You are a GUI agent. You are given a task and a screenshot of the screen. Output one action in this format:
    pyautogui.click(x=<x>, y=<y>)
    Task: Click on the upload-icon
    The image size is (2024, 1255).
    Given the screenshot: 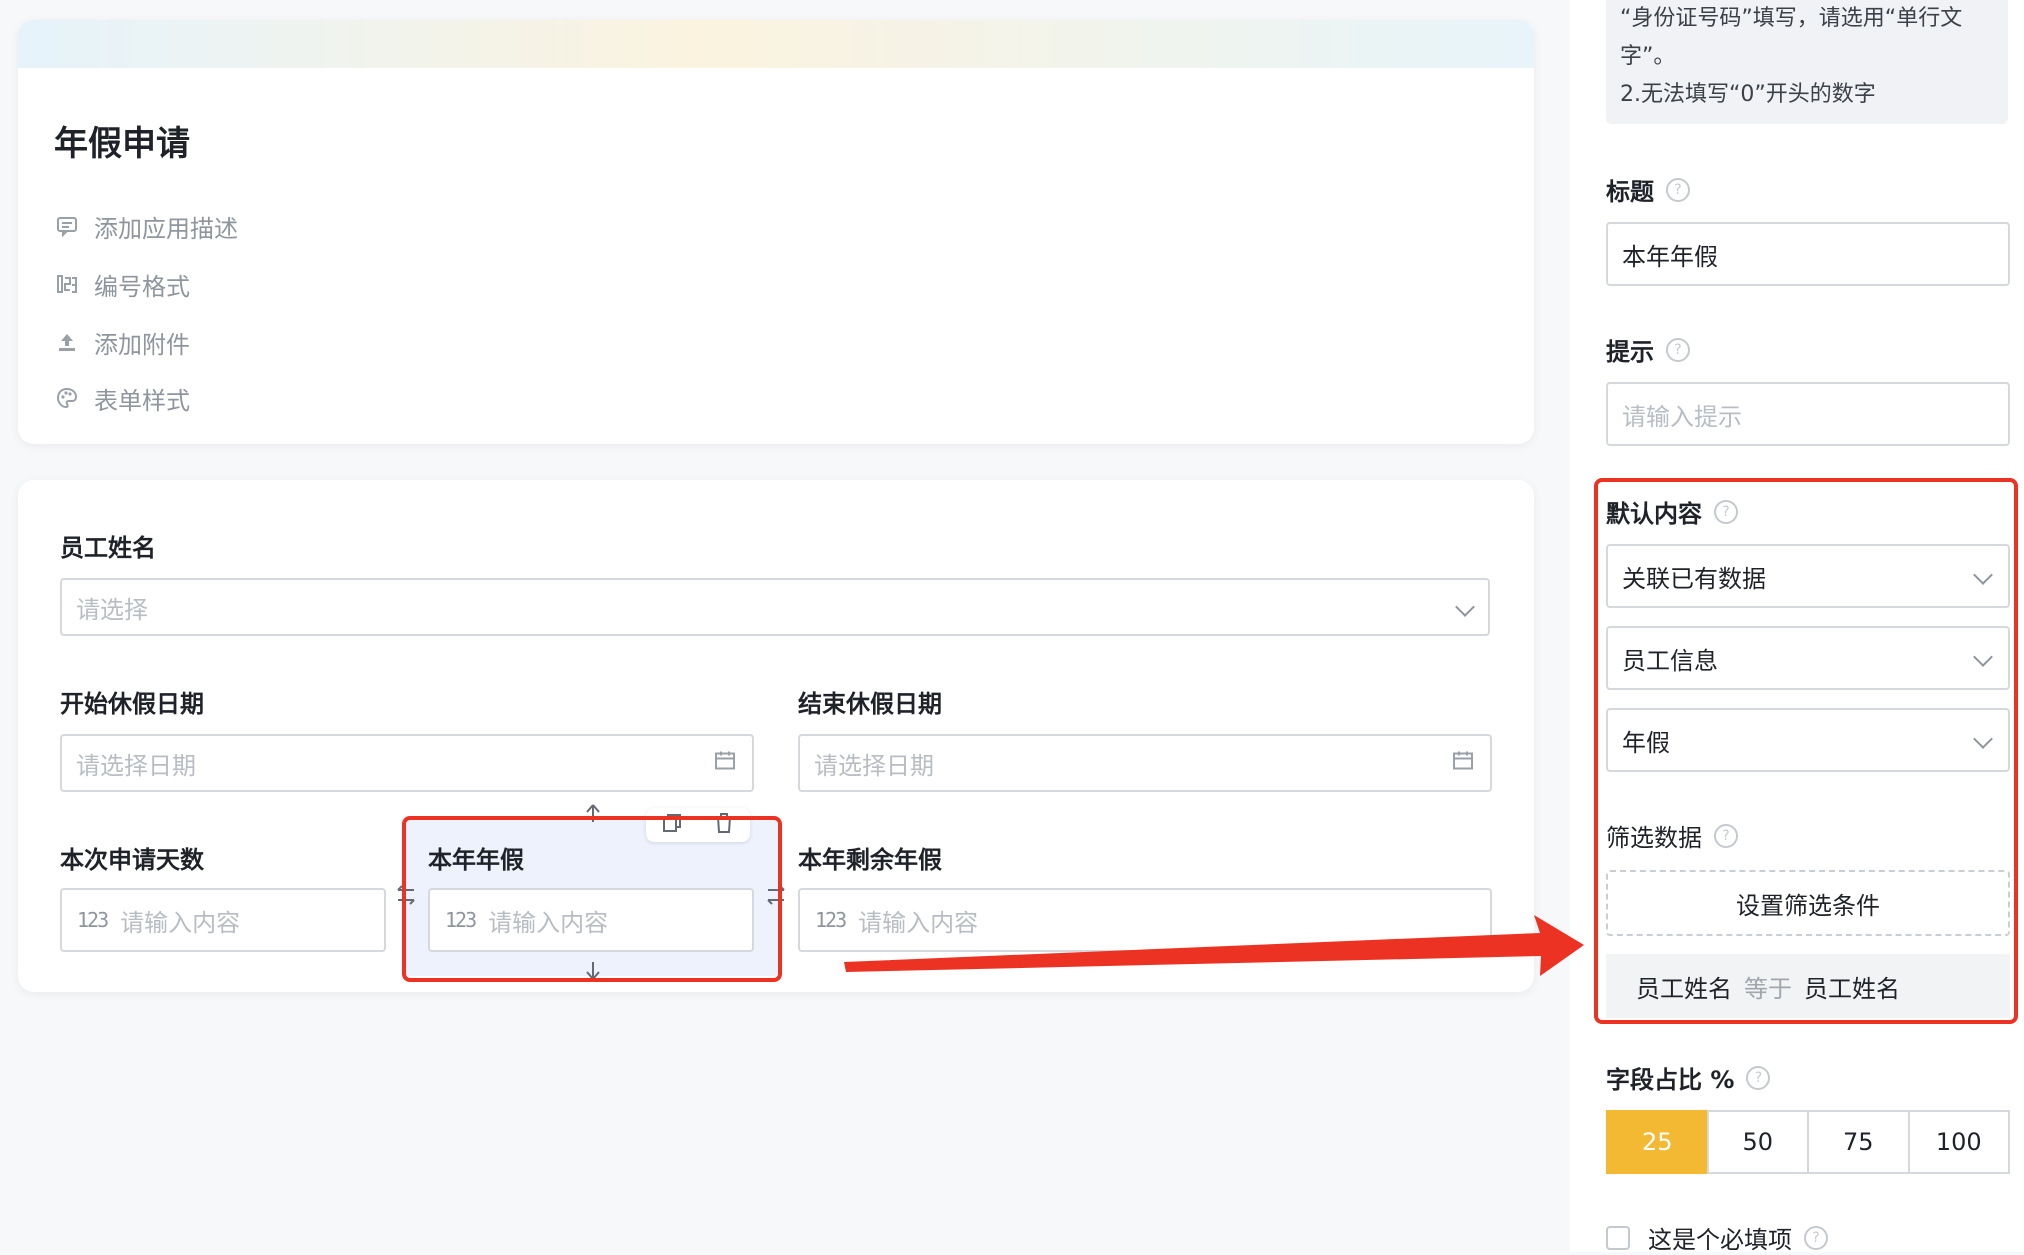 What is the action you would take?
    pyautogui.click(x=67, y=342)
    